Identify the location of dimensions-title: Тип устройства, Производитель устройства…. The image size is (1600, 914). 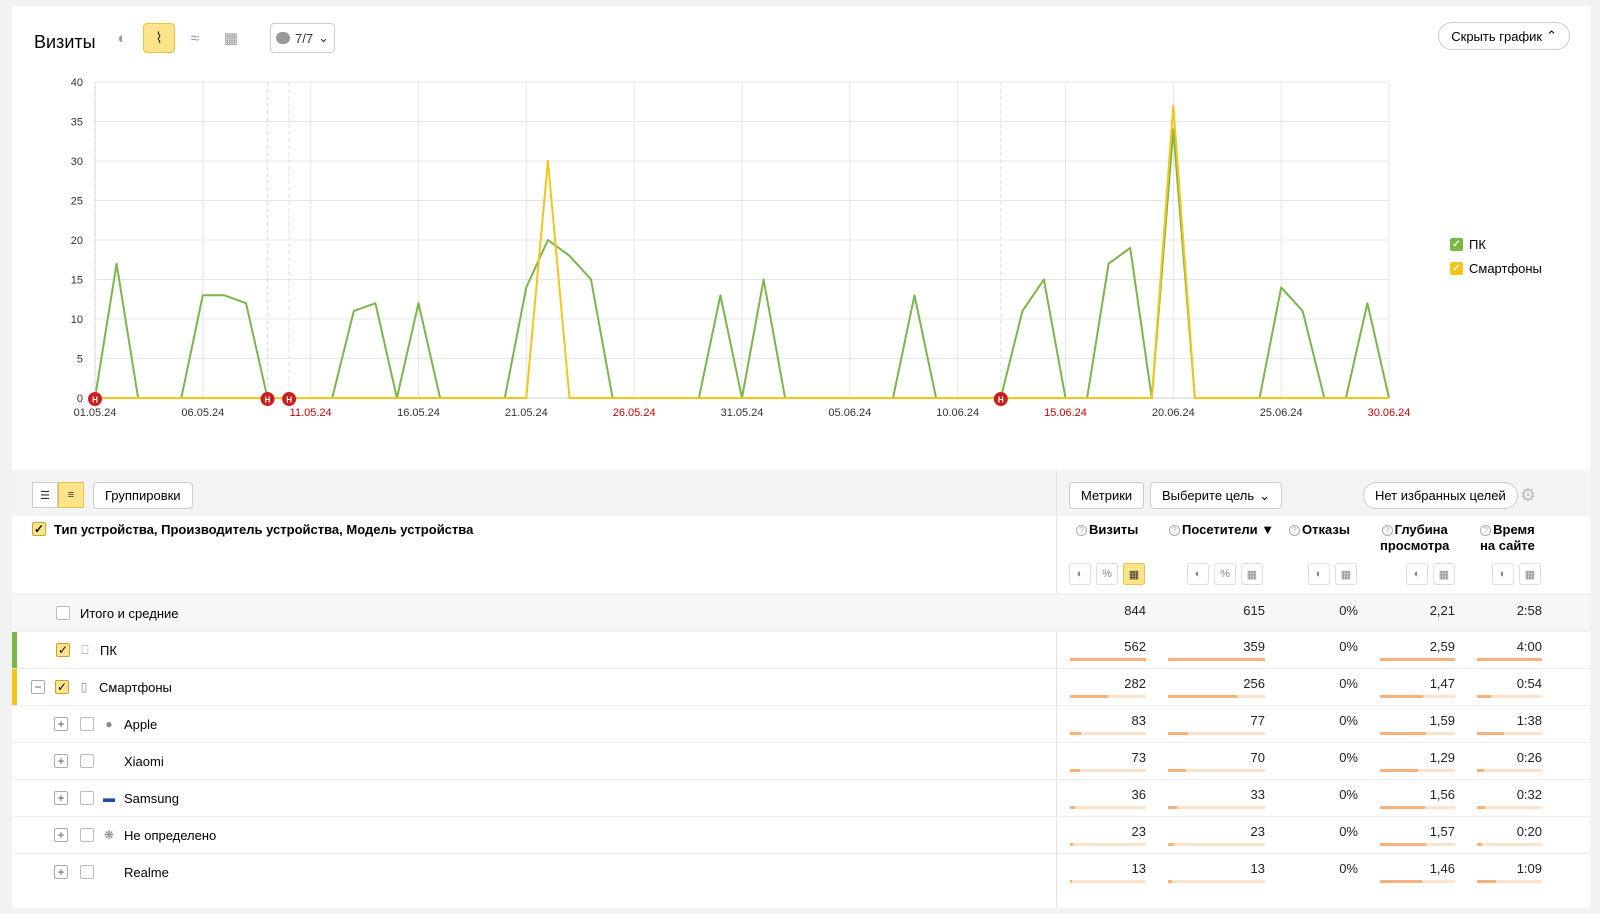
(263, 529).